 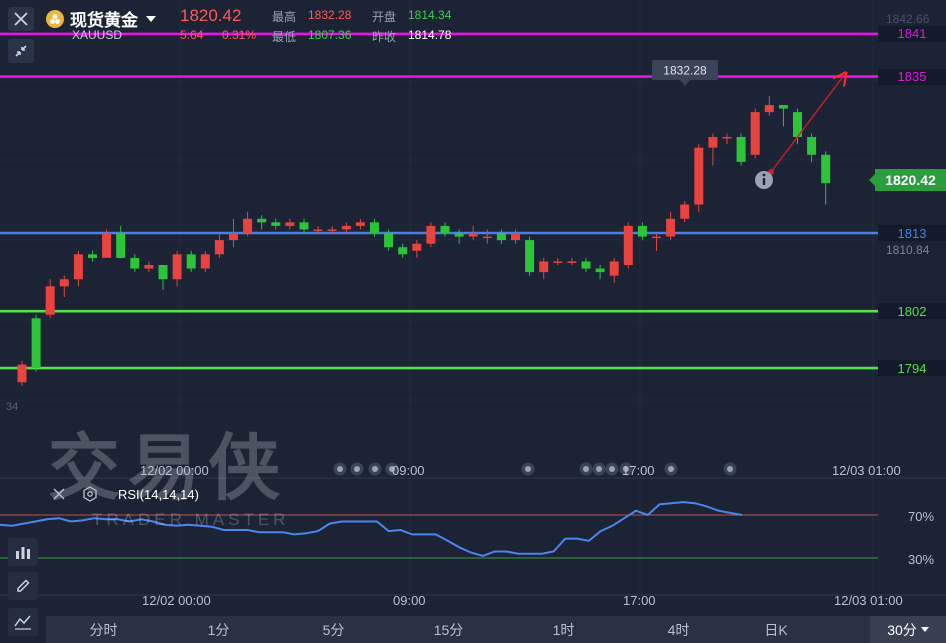 I want to click on draw-button, so click(x=23, y=586).